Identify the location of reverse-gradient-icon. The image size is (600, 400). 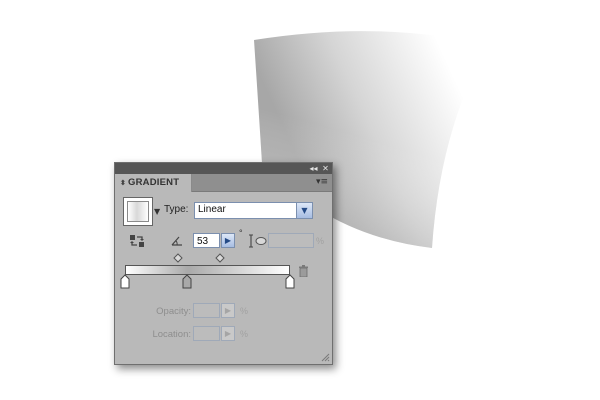
(137, 241).